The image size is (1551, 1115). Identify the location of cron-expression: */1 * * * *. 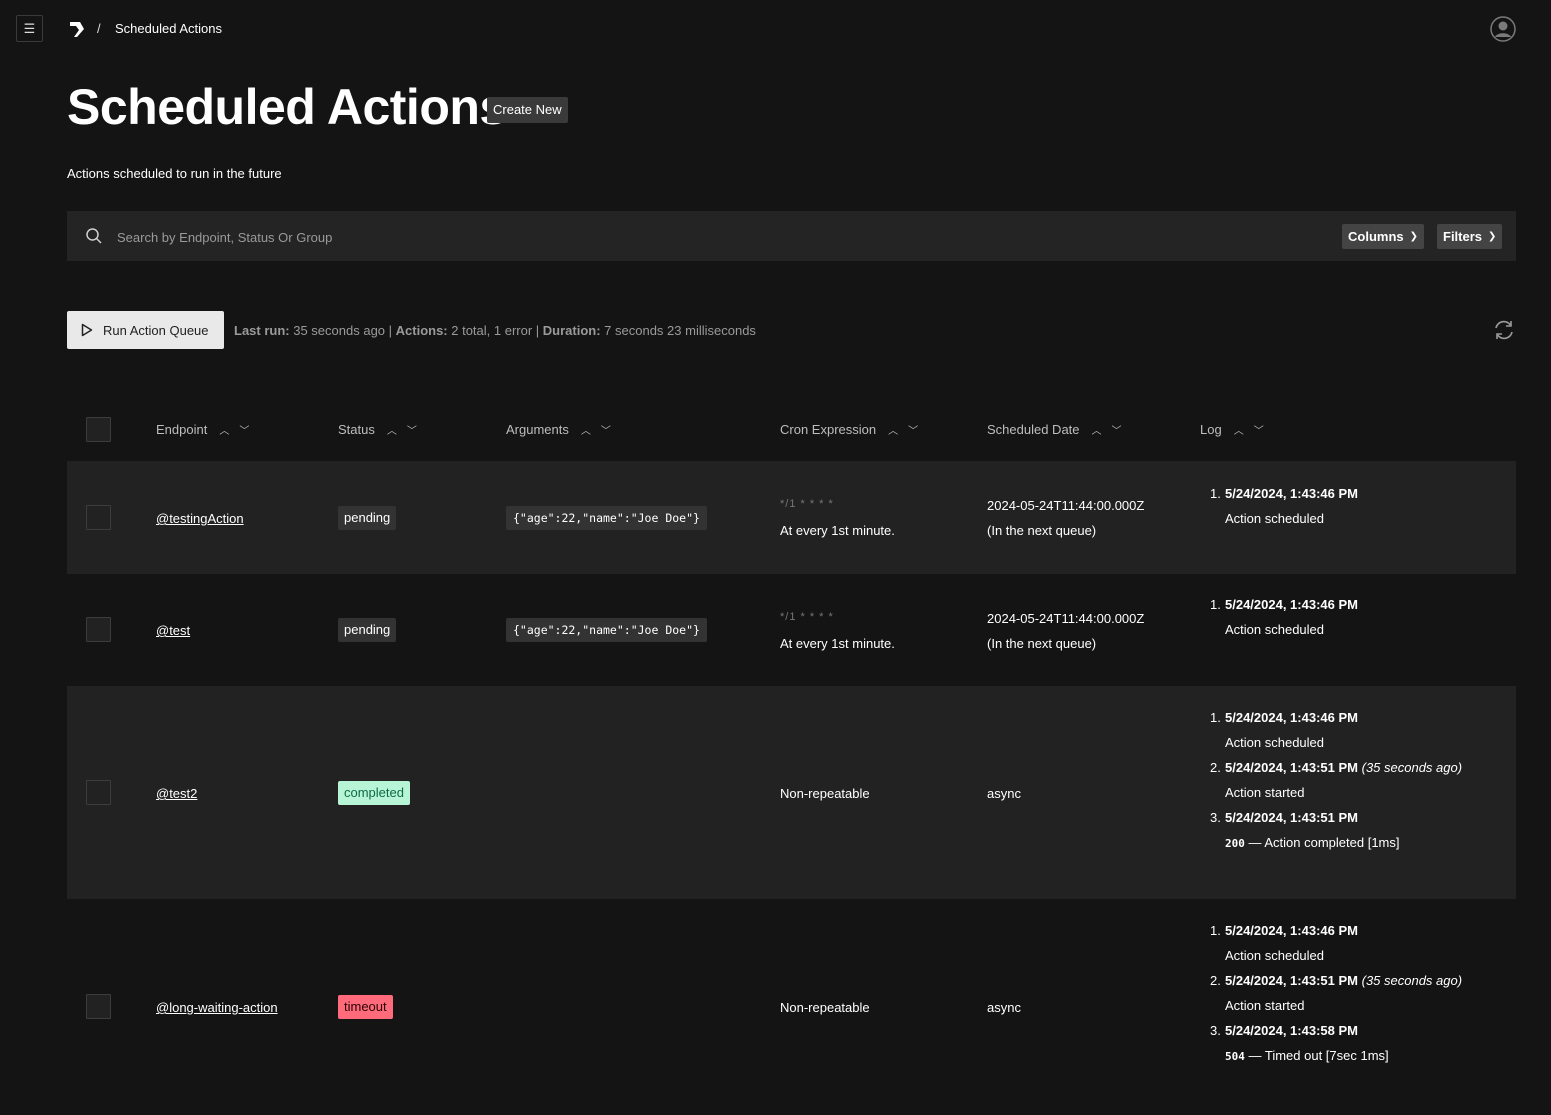
(807, 617).